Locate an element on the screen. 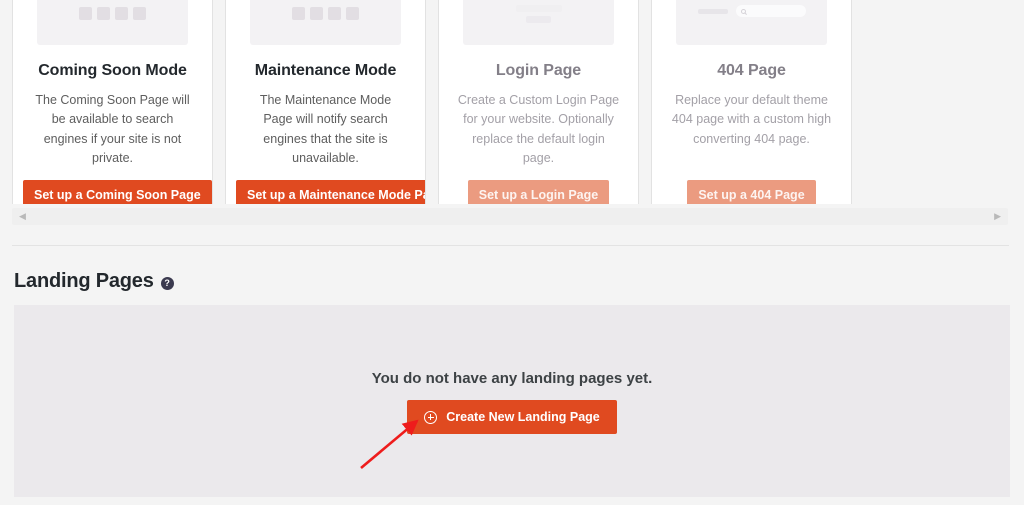  scroll-right-arrow-icon: ▶ is located at coordinates (997, 216).